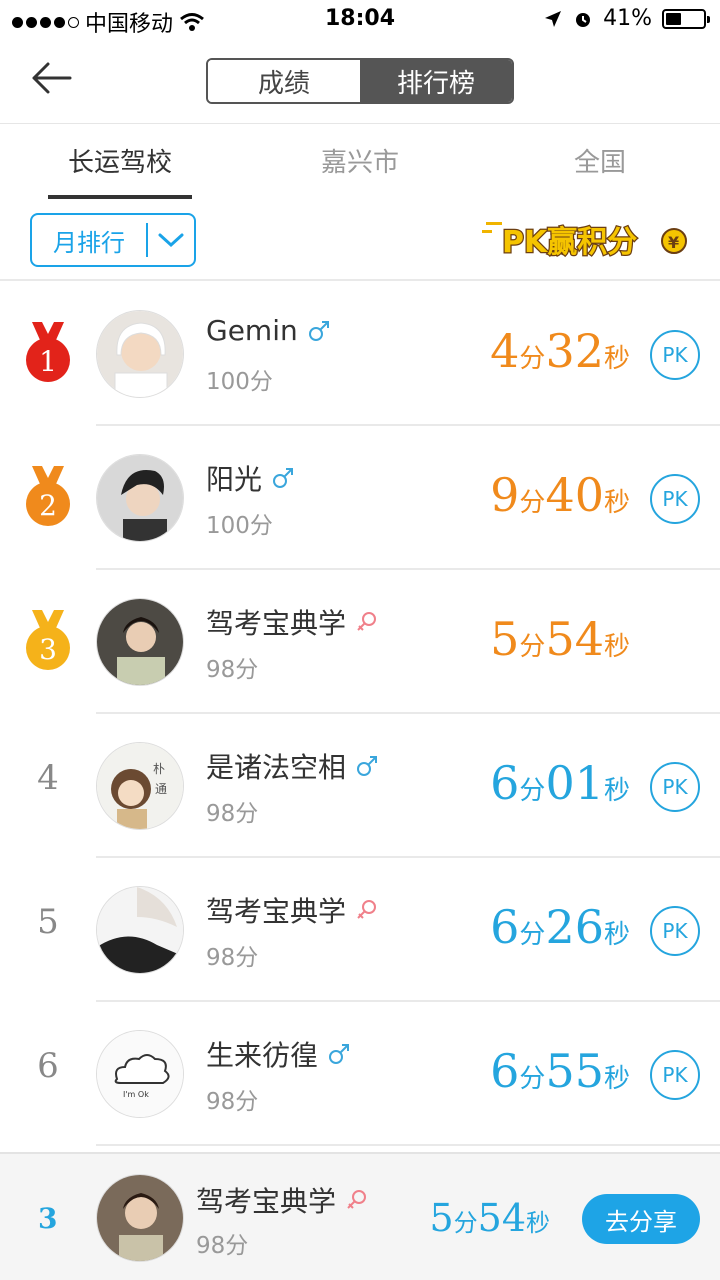 The height and width of the screenshot is (1280, 720). I want to click on avatar: I'm Ok, so click(140, 1074).